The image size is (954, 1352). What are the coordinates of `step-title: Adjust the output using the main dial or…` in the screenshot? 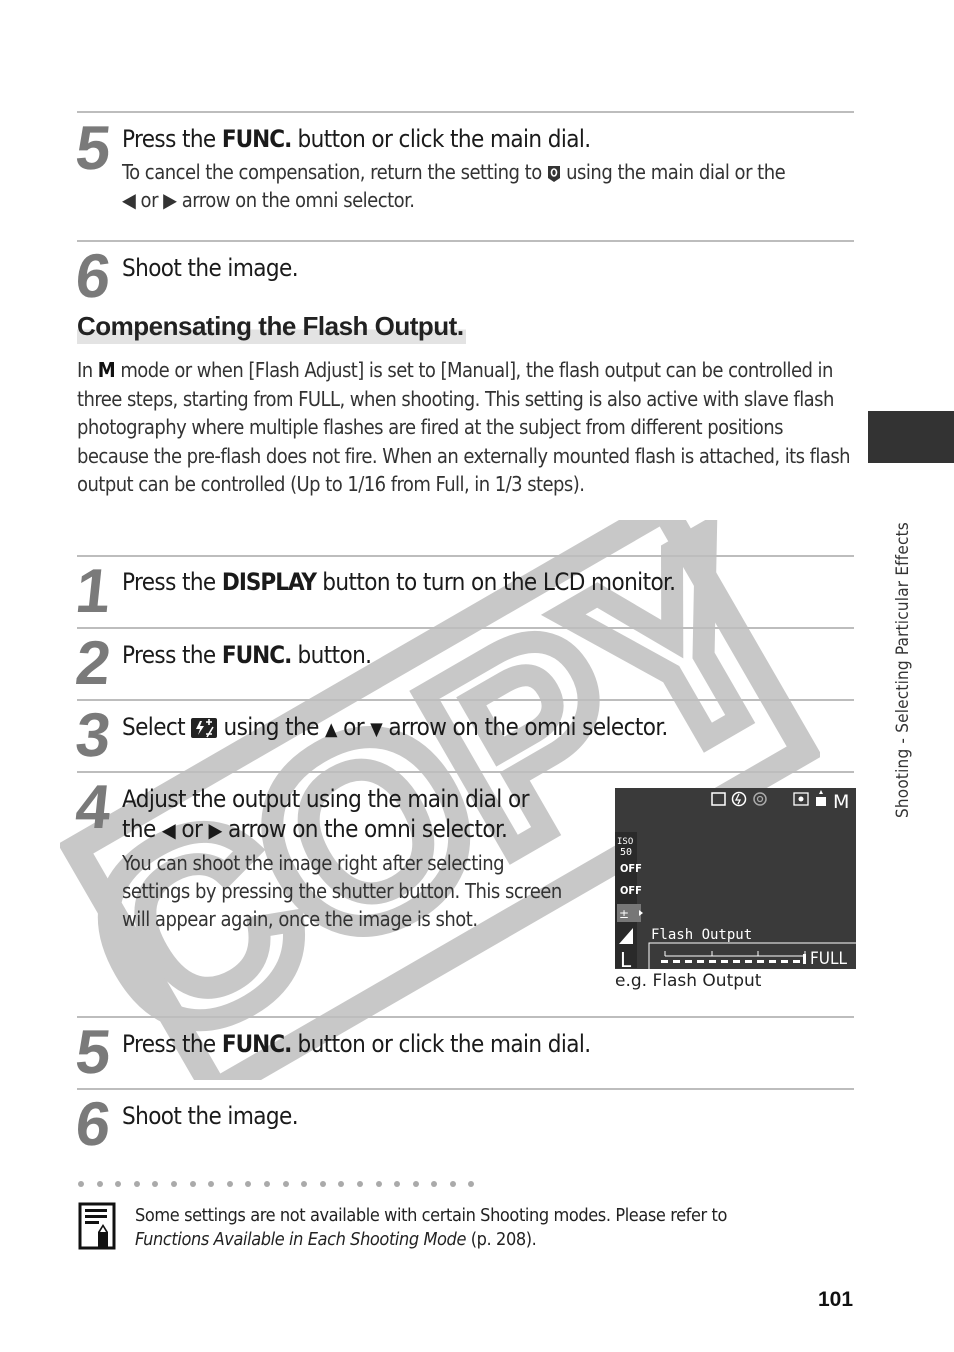 It's located at (325, 814).